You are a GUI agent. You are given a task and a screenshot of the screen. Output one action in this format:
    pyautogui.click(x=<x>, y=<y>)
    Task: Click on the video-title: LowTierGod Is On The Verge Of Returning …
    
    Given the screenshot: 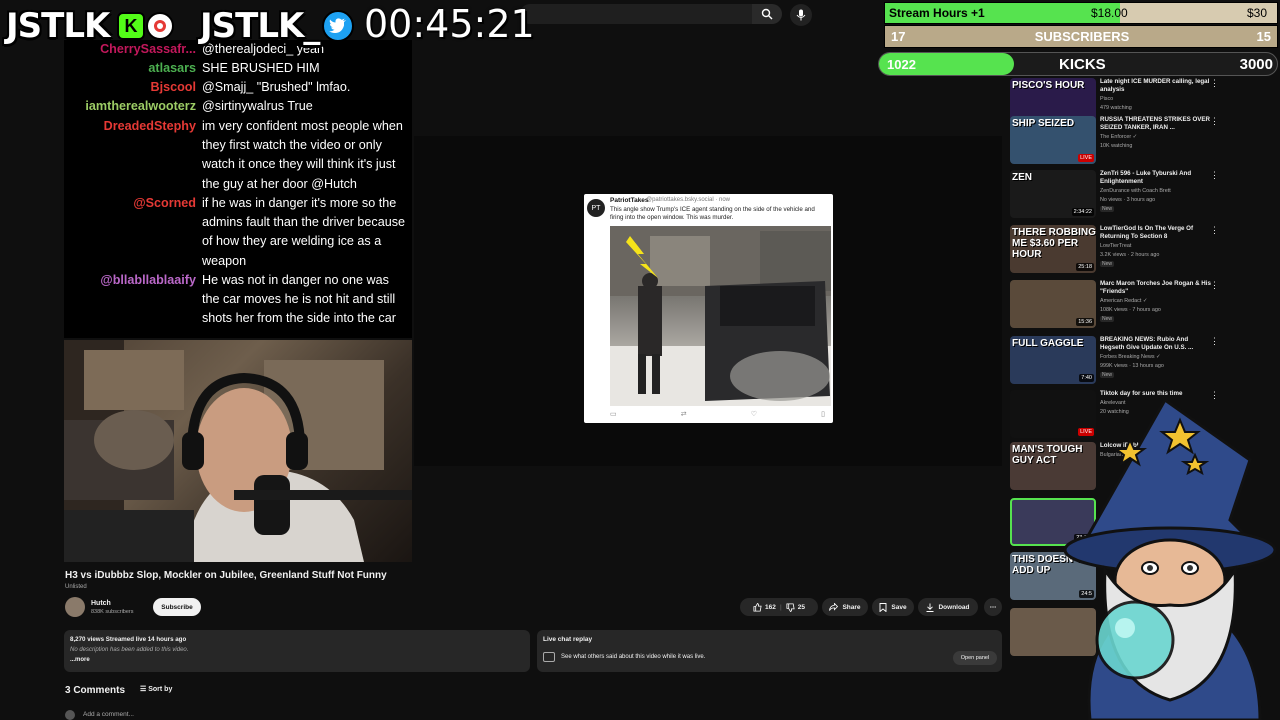 What is the action you would take?
    pyautogui.click(x=1156, y=233)
    